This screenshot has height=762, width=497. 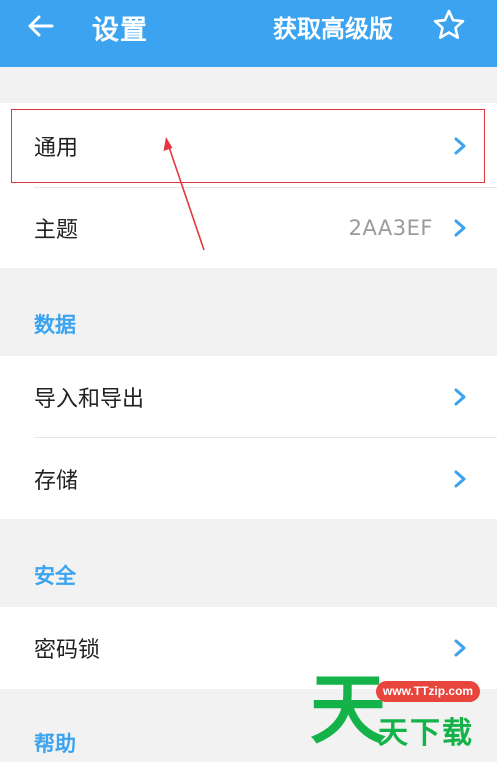 What do you see at coordinates (56, 481) in the screenshot?
I see `row-label: 存储` at bounding box center [56, 481].